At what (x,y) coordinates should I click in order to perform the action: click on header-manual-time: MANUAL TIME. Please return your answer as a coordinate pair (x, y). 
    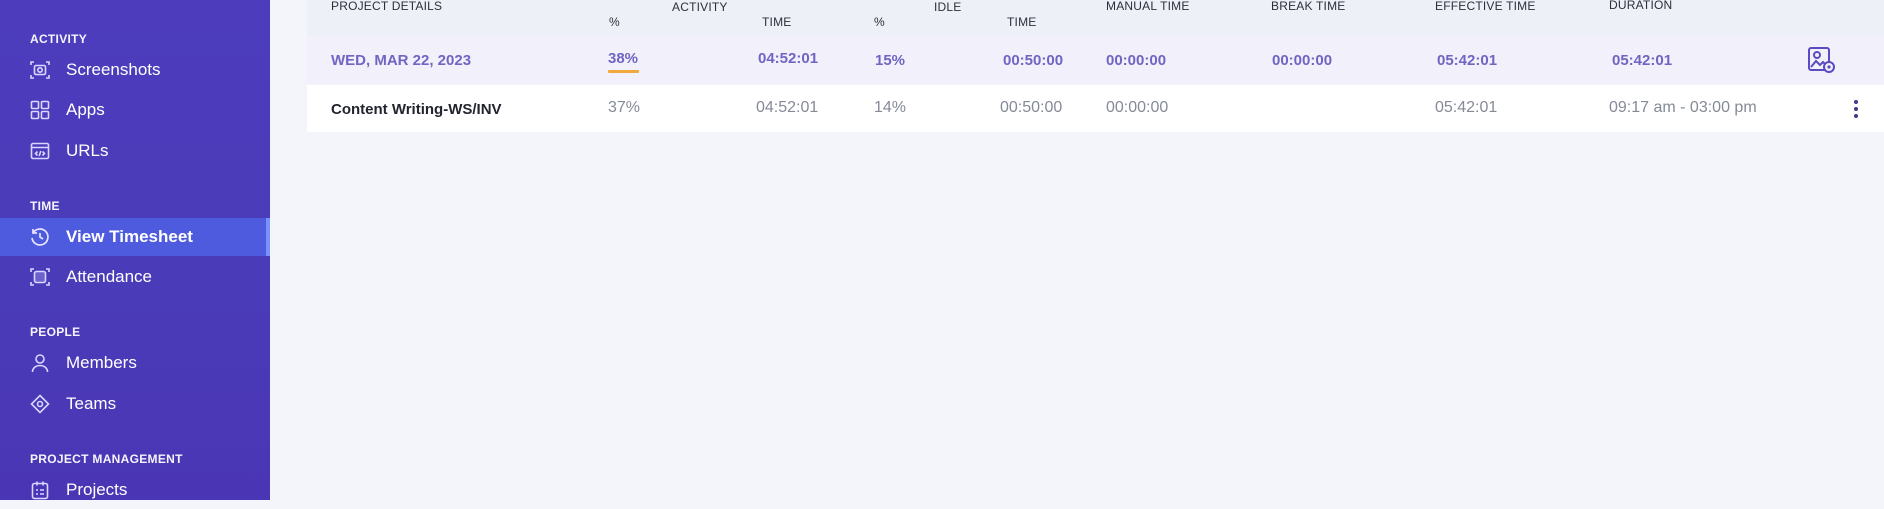
    Looking at the image, I should click on (1148, 6).